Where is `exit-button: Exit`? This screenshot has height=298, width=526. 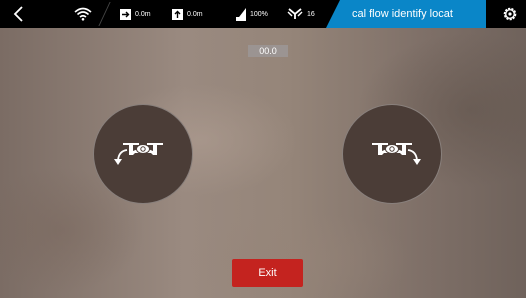 exit-button: Exit is located at coordinates (267, 273).